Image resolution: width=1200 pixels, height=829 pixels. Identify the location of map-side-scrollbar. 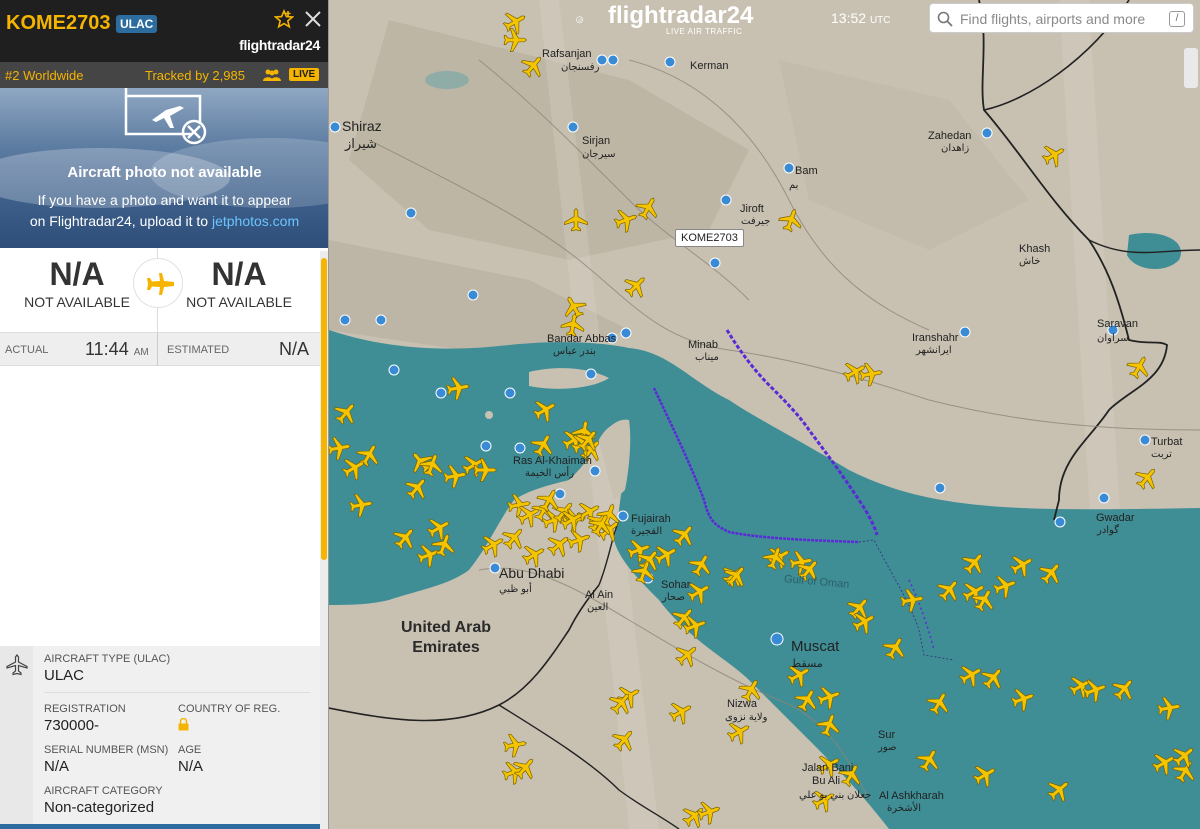
(1191, 68).